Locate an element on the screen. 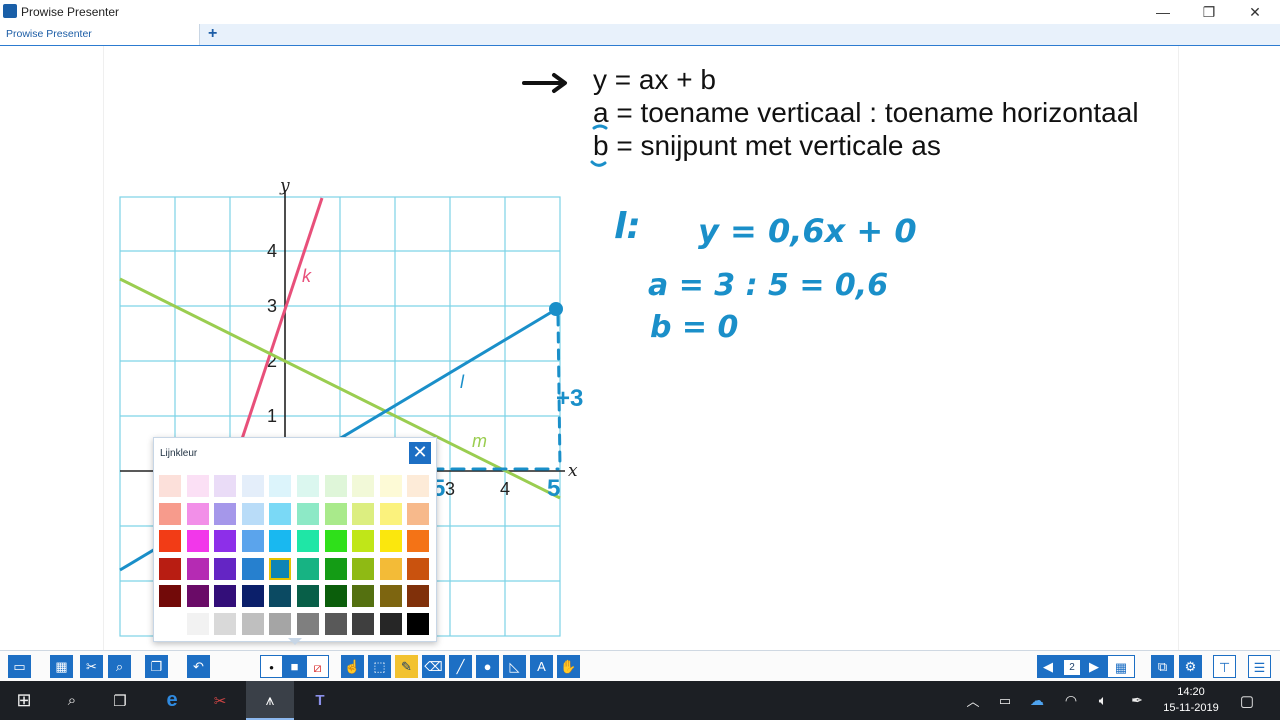 This screenshot has width=1280, height=720. pen-icon: ✒ is located at coordinates (1137, 700).